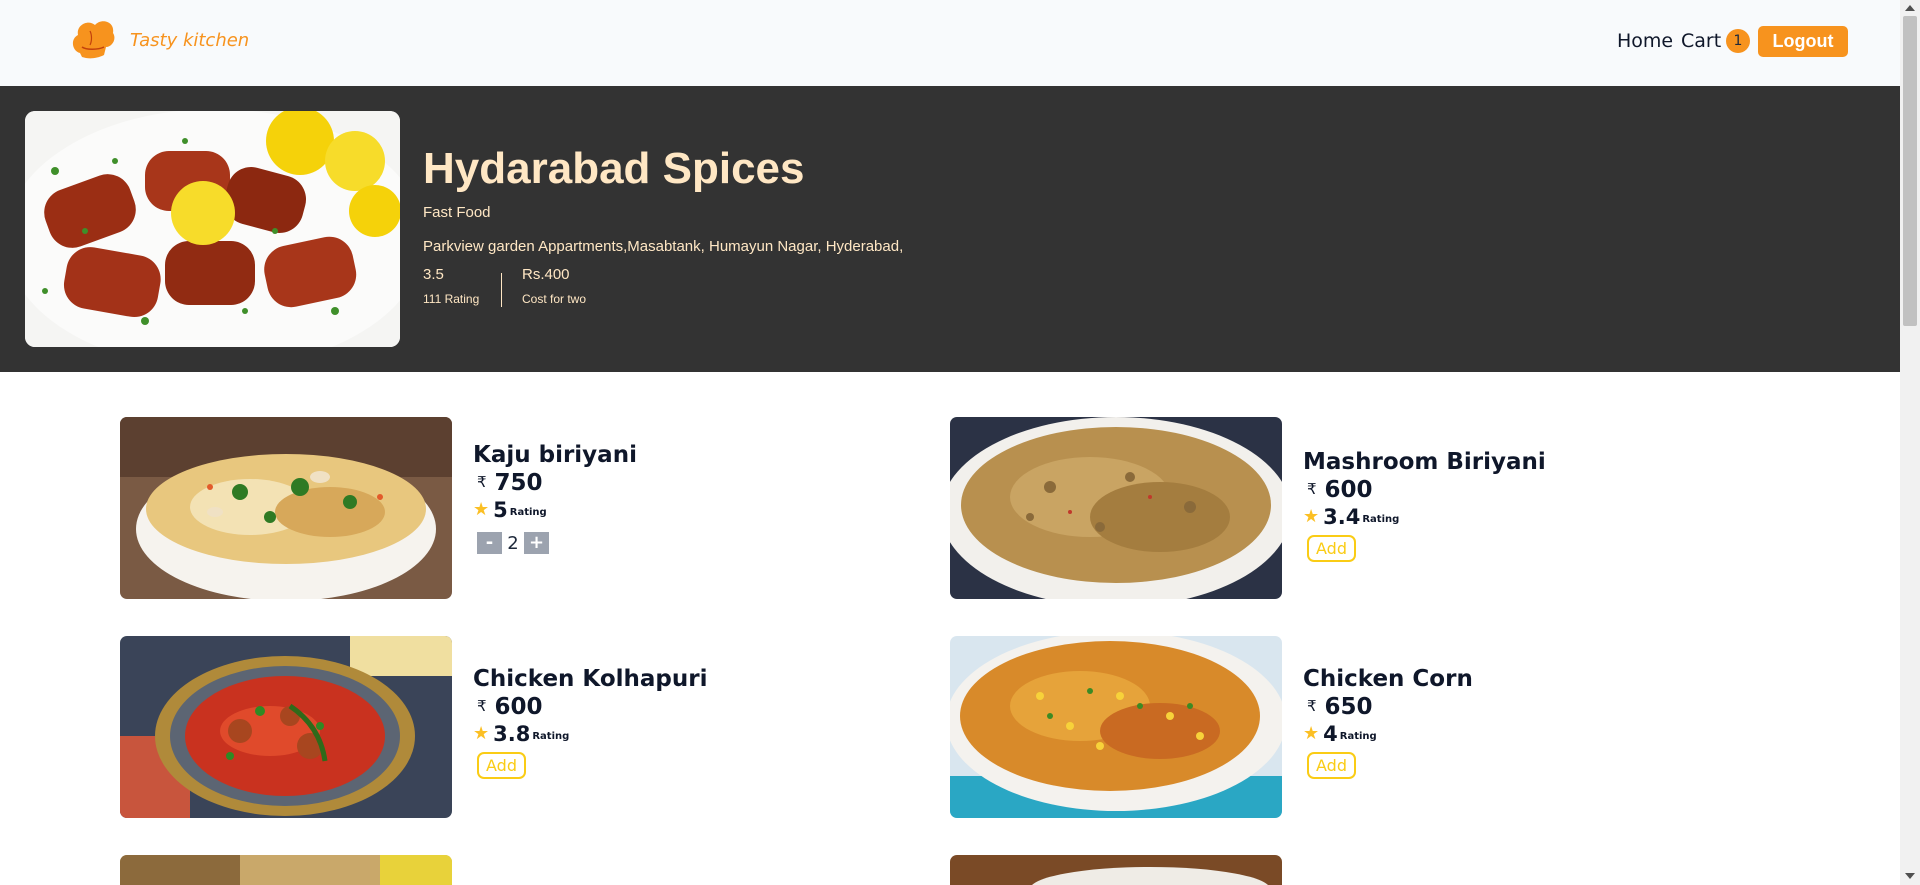 This screenshot has height=885, width=1920. What do you see at coordinates (457, 212) in the screenshot?
I see `restaurant-cuisine: Fast Food` at bounding box center [457, 212].